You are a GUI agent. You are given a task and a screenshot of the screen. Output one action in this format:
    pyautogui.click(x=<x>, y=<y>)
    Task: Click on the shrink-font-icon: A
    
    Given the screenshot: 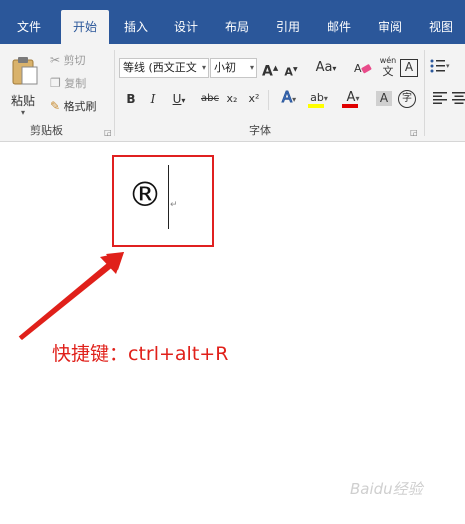 What is the action you would take?
    pyautogui.click(x=288, y=72)
    